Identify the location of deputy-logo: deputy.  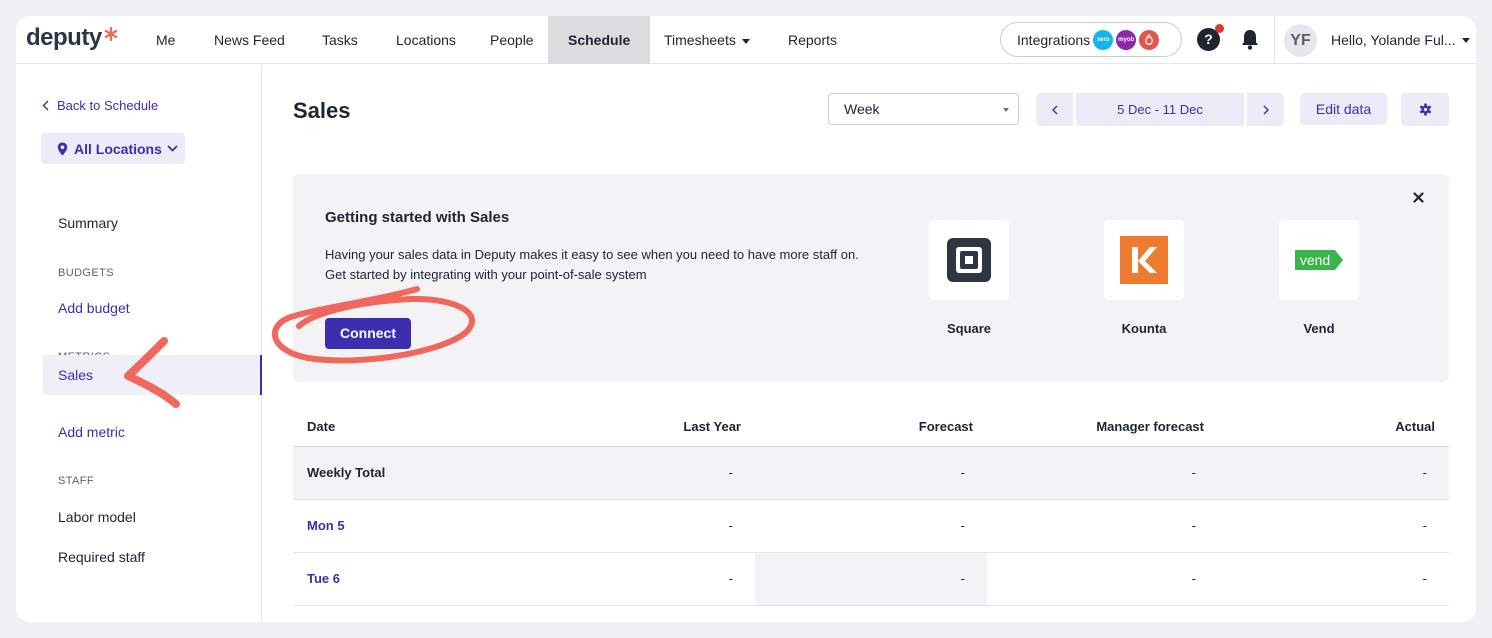
(72, 38).